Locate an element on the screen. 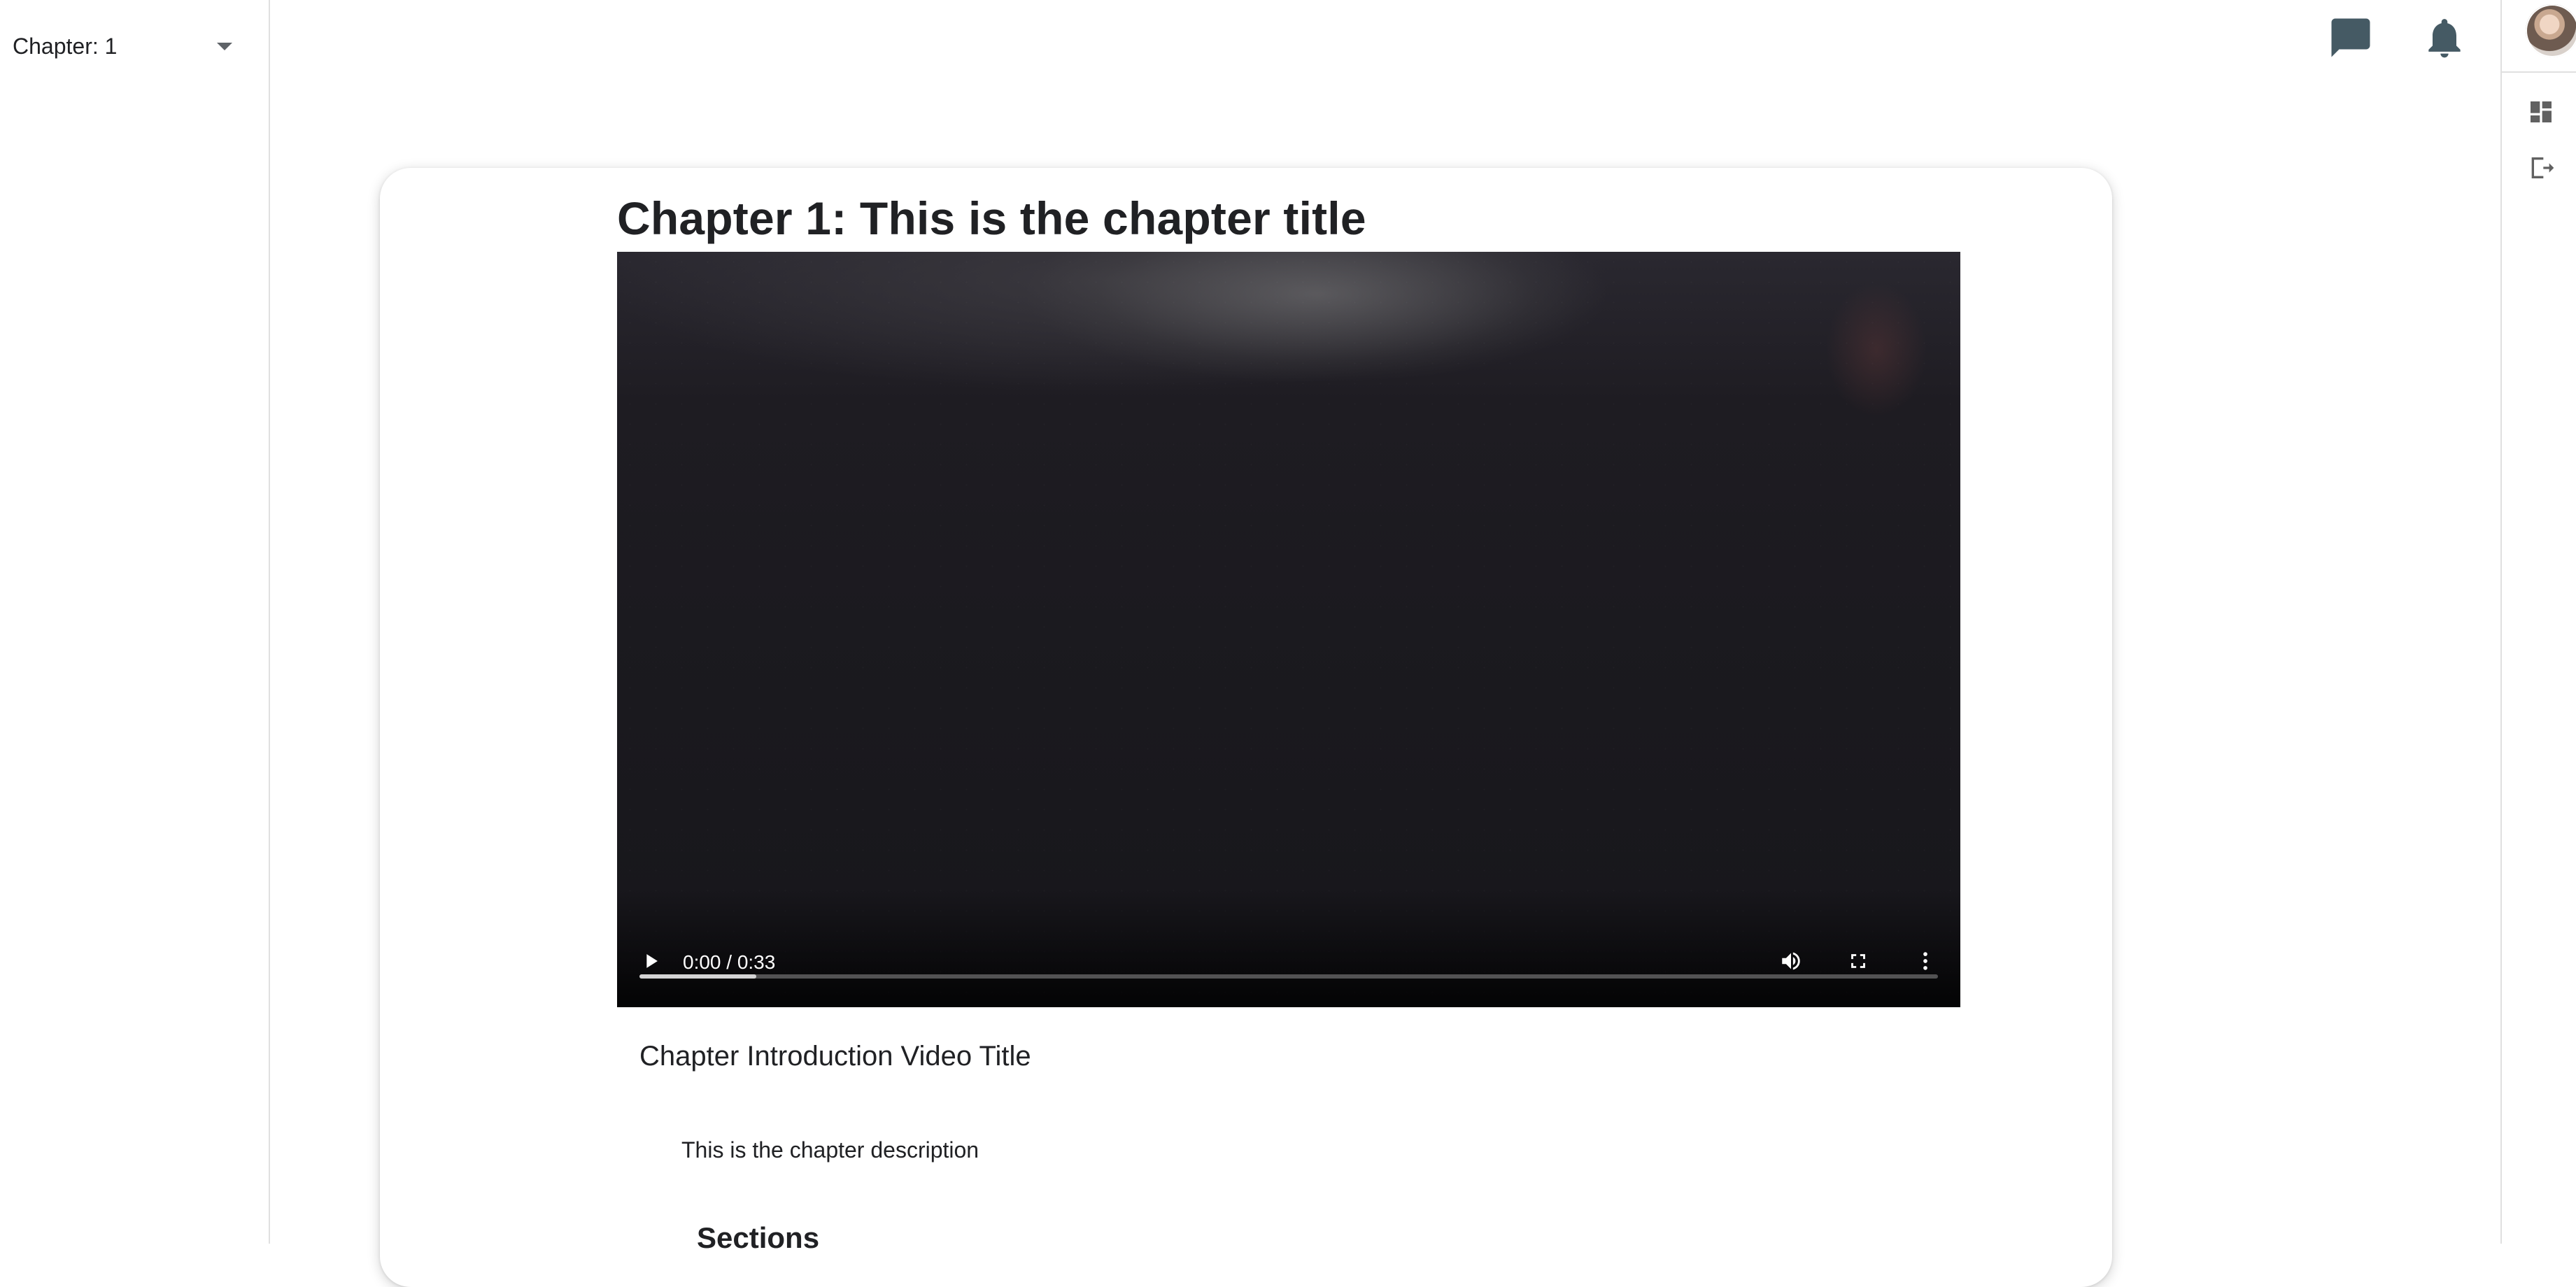  video-buffered-bar is located at coordinates (698, 976).